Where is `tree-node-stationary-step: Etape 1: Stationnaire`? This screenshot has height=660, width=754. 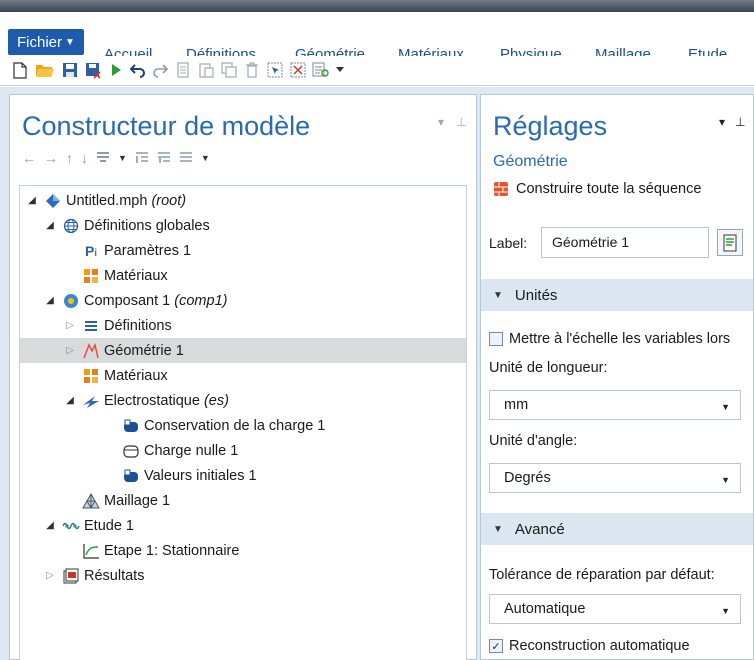 tree-node-stationary-step: Etape 1: Stationnaire is located at coordinates (243, 550).